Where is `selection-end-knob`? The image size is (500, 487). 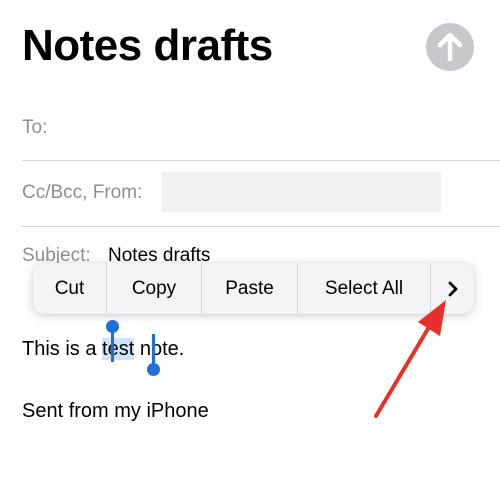
selection-end-knob is located at coordinates (153, 369).